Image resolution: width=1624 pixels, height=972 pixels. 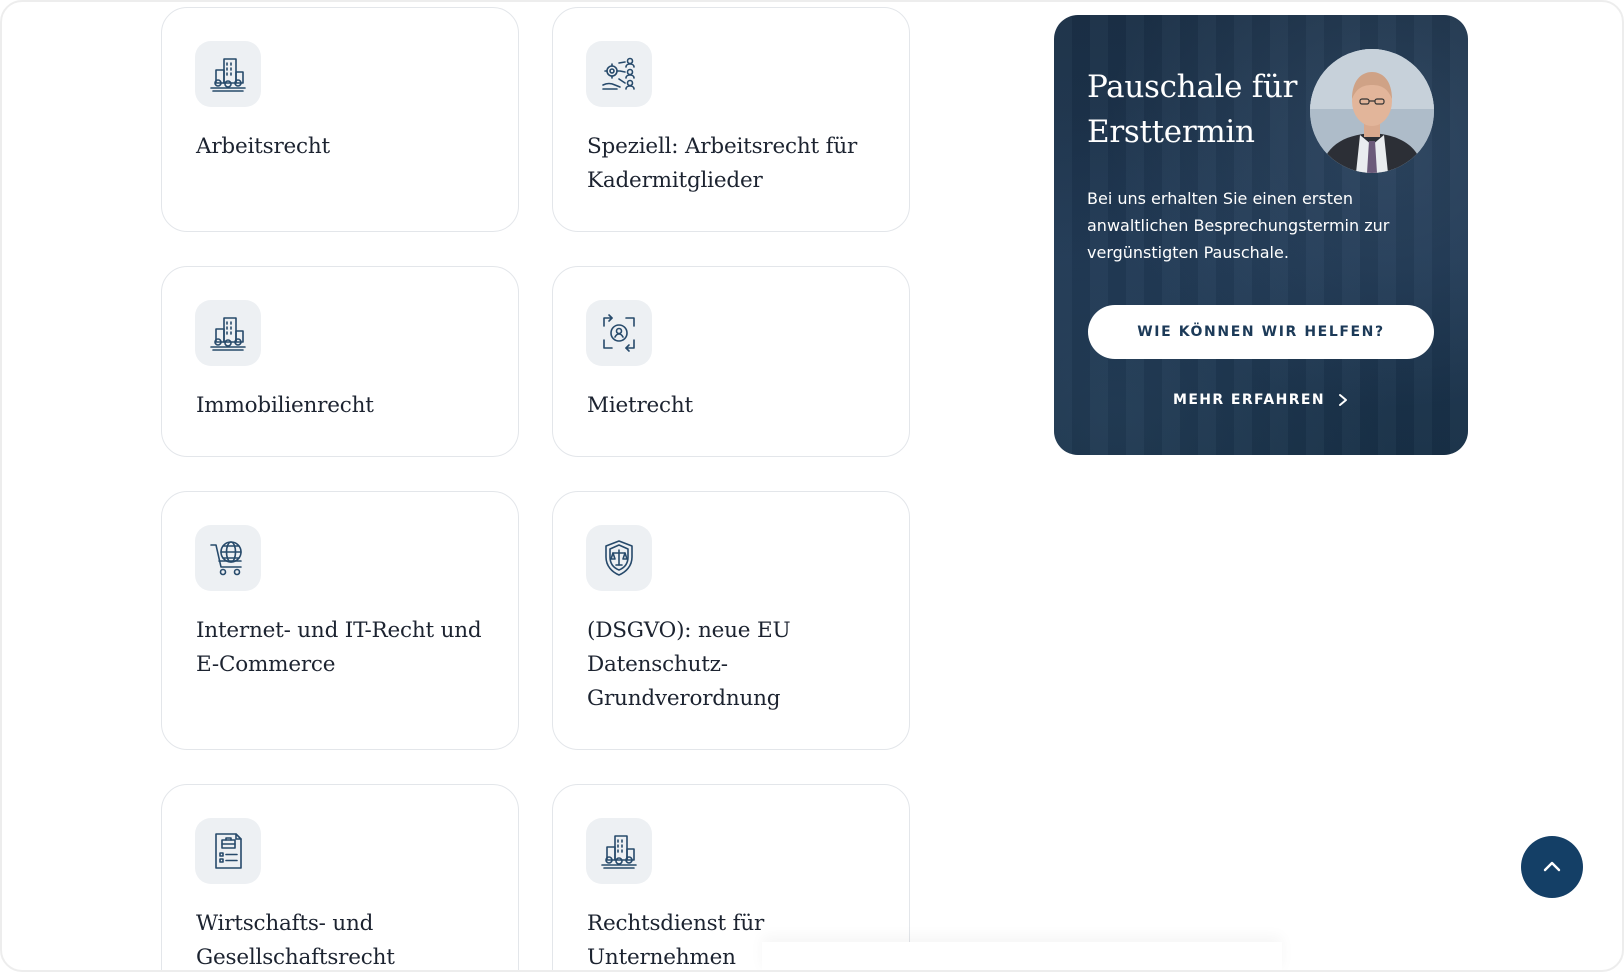 I want to click on service-card-label: Immobilienrecht, so click(x=285, y=405).